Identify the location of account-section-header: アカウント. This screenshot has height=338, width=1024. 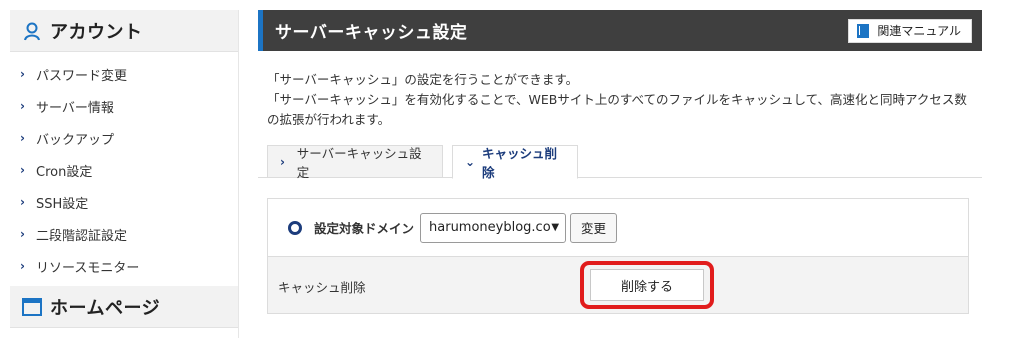
(124, 31).